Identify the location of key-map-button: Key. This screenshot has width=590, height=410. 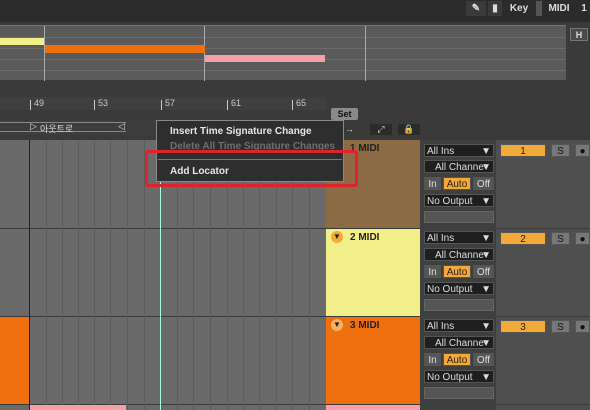
(519, 8).